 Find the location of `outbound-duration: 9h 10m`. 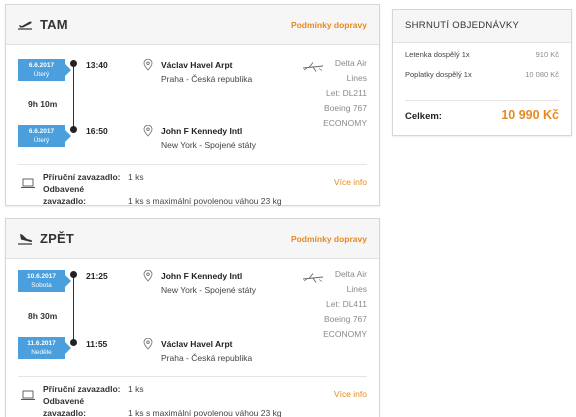

outbound-duration: 9h 10m is located at coordinates (43, 104).